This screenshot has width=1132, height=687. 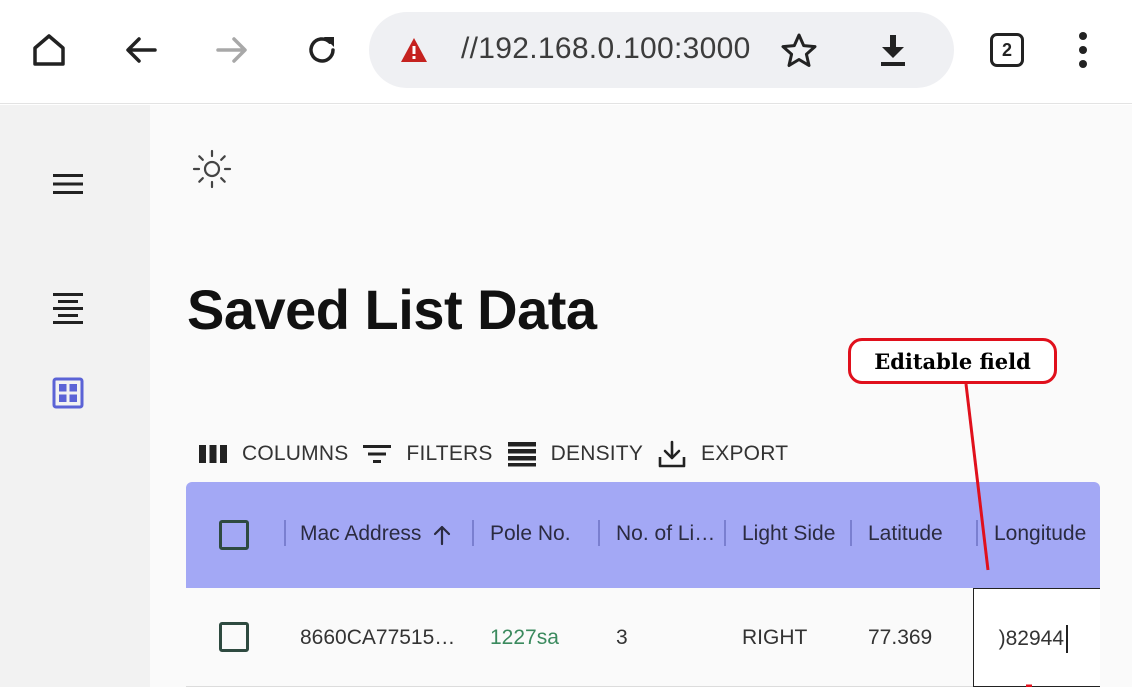 What do you see at coordinates (360, 534) in the screenshot?
I see `column-header-mac-address: Mac Address` at bounding box center [360, 534].